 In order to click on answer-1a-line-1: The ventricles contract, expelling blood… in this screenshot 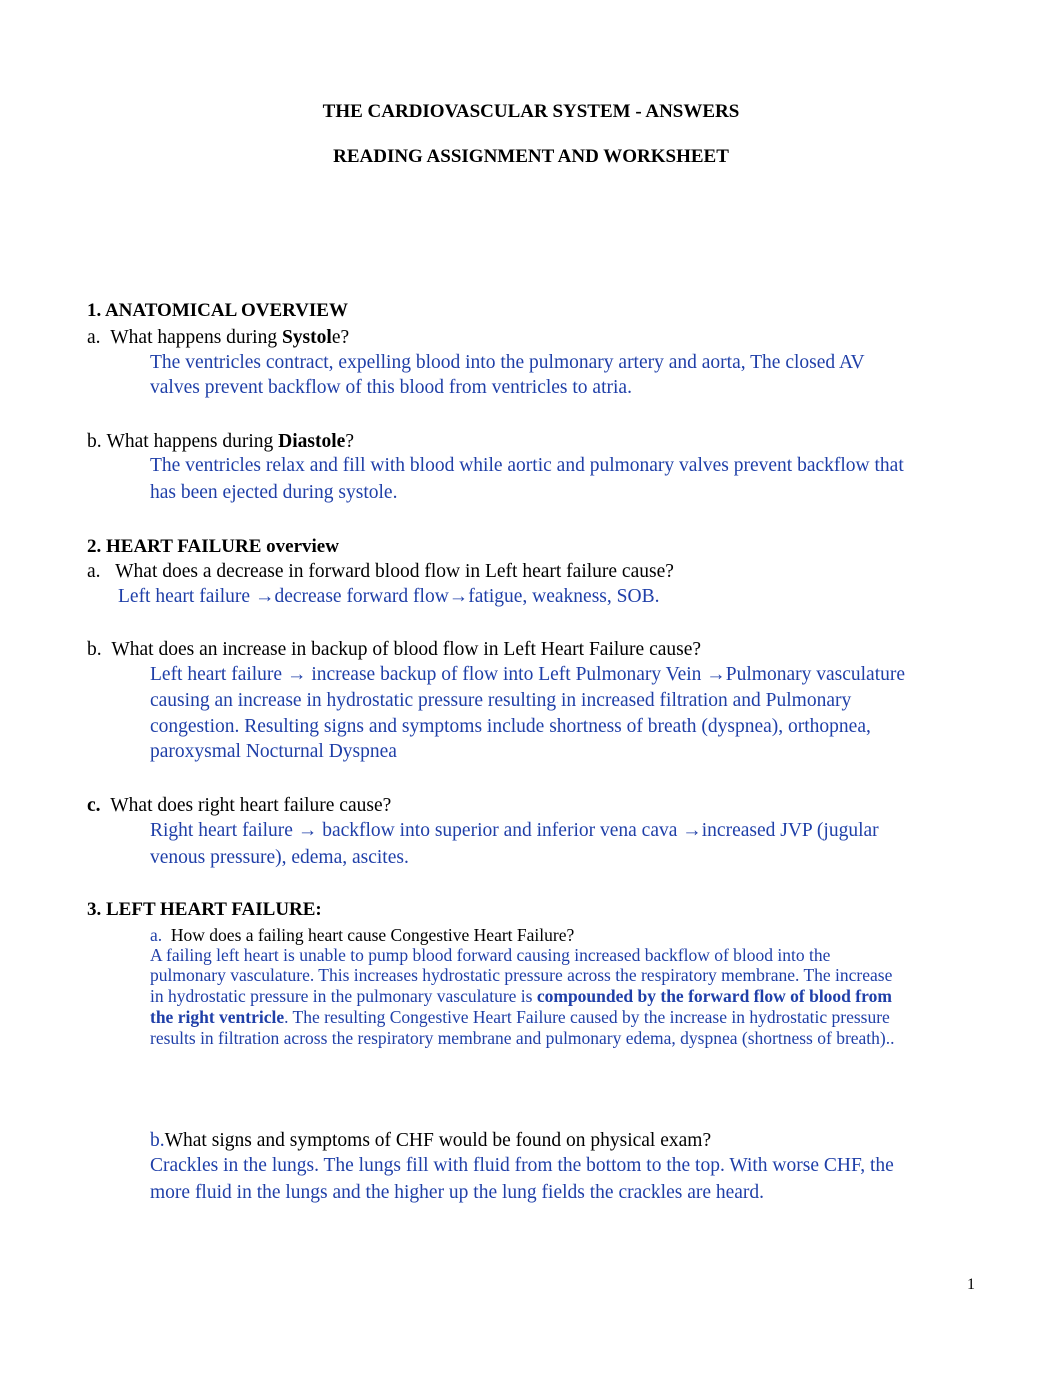, I will do `click(507, 362)`.